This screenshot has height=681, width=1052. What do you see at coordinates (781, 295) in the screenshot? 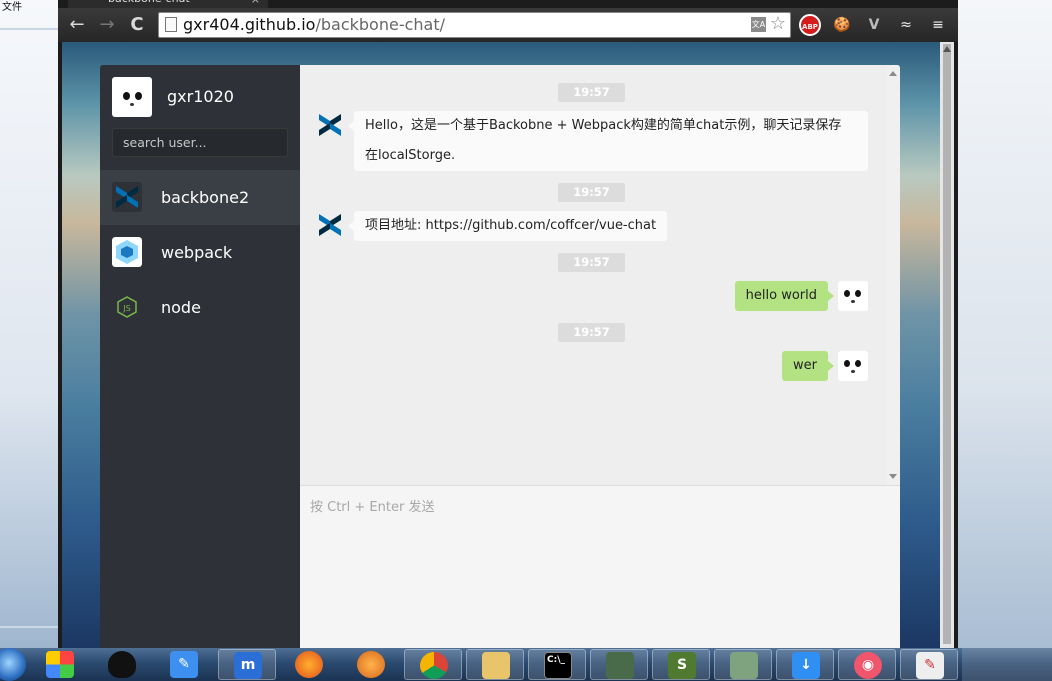
I see `message-text-line: hello world` at bounding box center [781, 295].